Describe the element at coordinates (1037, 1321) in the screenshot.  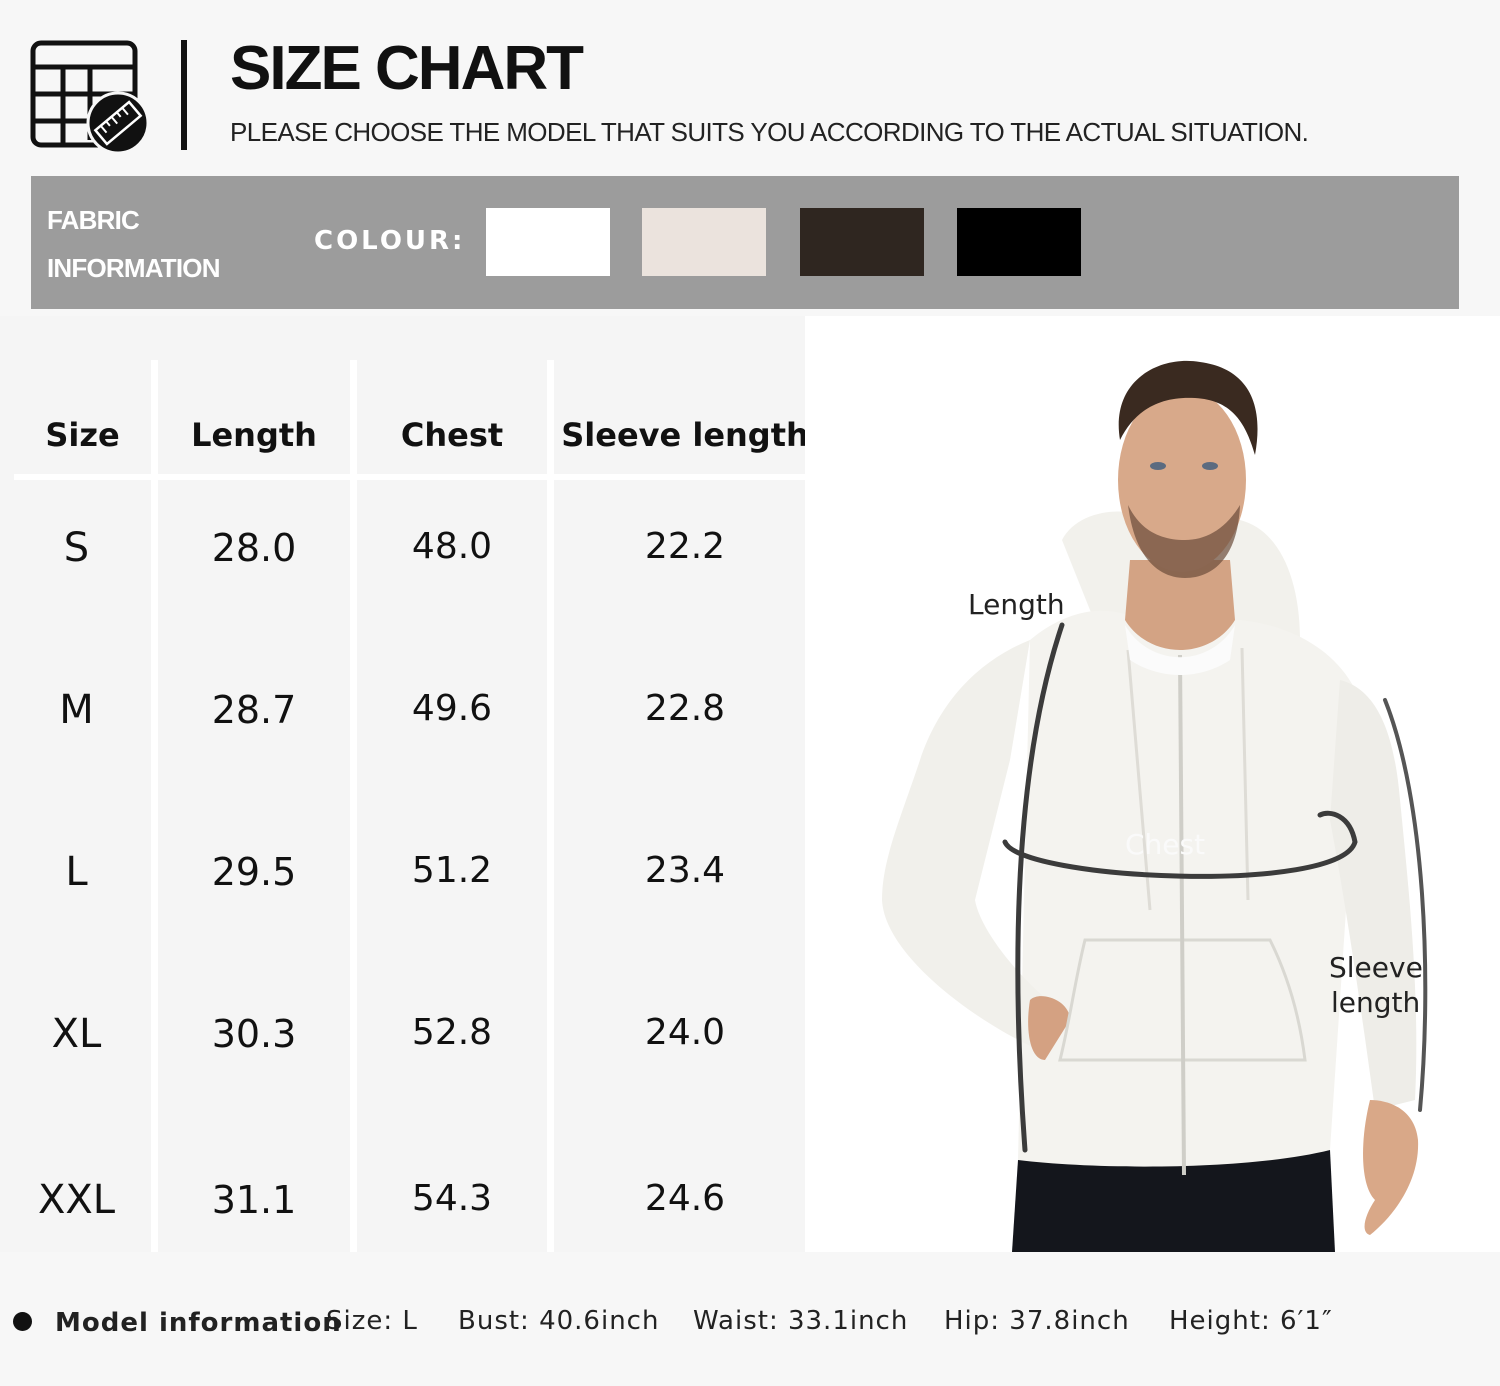
I see `model-hip: Hip: 37.8inch` at that location.